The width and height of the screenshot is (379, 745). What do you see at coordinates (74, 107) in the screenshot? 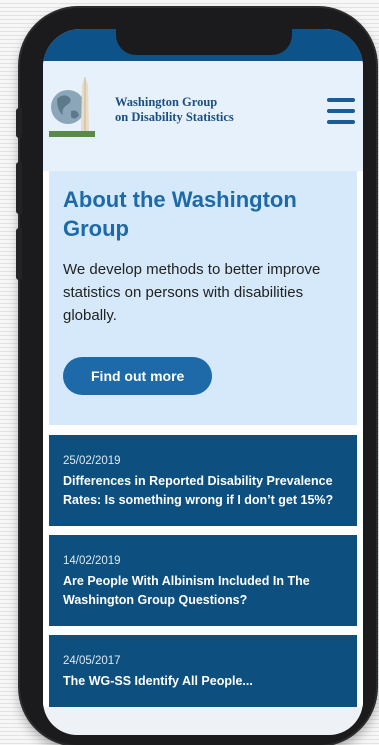
I see `globe-monument-logo` at bounding box center [74, 107].